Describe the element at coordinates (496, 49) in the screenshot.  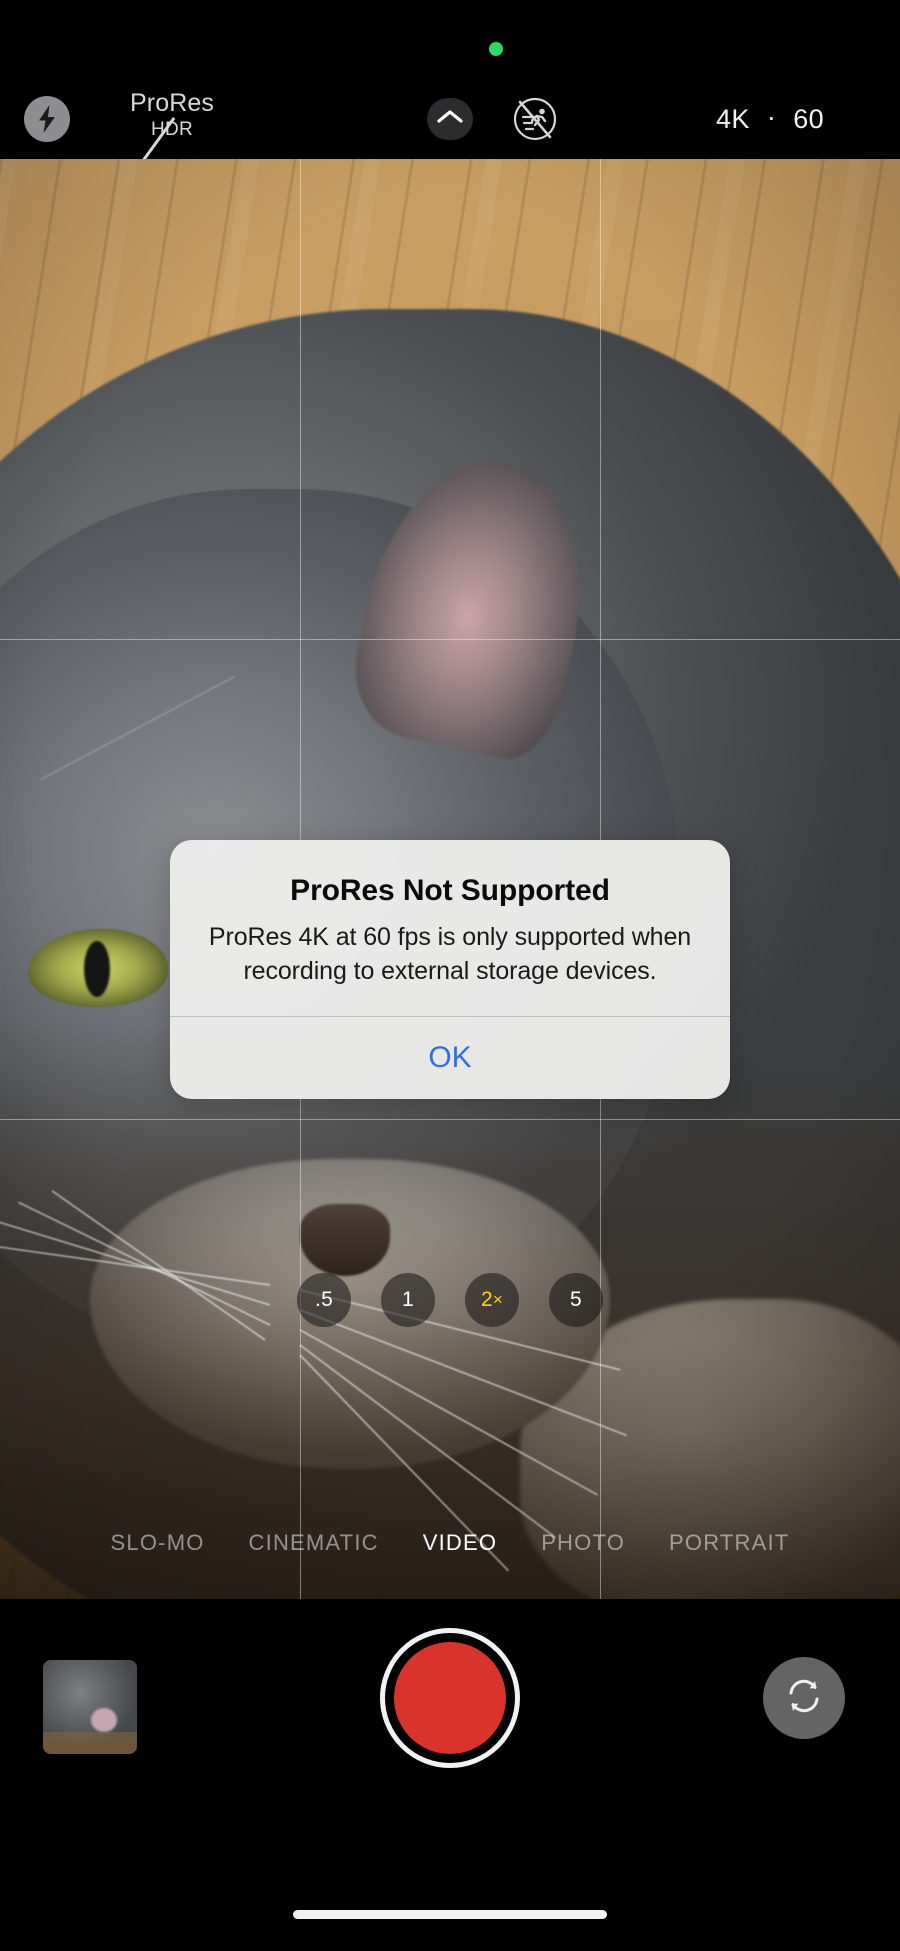
I see `recording-indicator-dot` at that location.